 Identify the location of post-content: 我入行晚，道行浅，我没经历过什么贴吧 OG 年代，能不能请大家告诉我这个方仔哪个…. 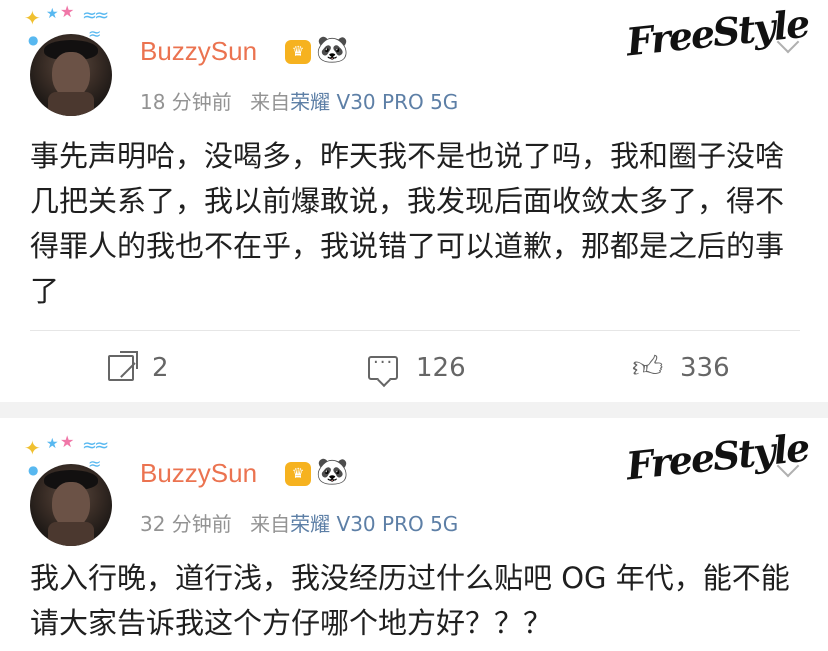
(410, 600).